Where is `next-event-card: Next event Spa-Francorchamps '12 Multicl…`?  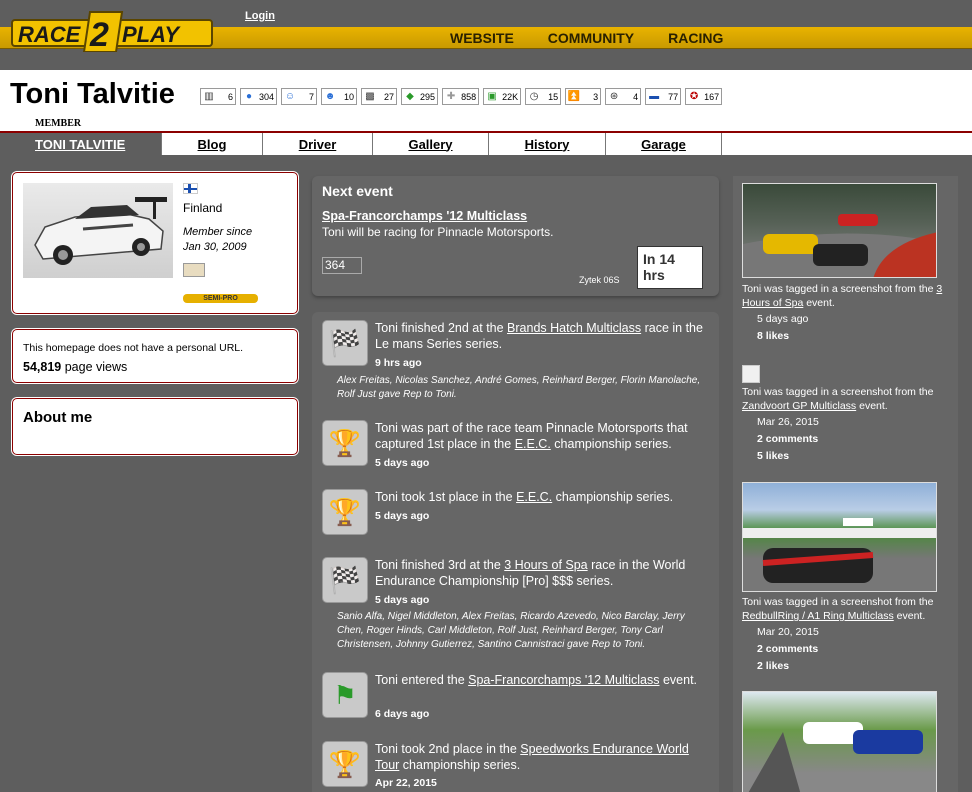 next-event-card: Next event Spa-Francorchamps '12 Multicl… is located at coordinates (515, 236).